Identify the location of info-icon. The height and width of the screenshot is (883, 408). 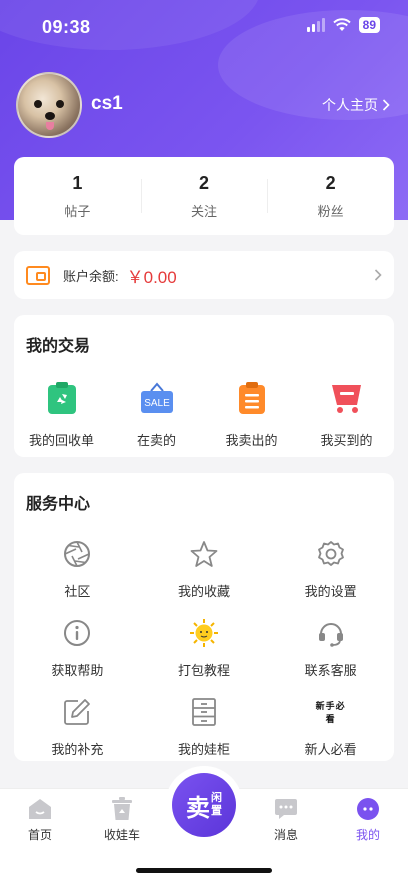
(77, 633).